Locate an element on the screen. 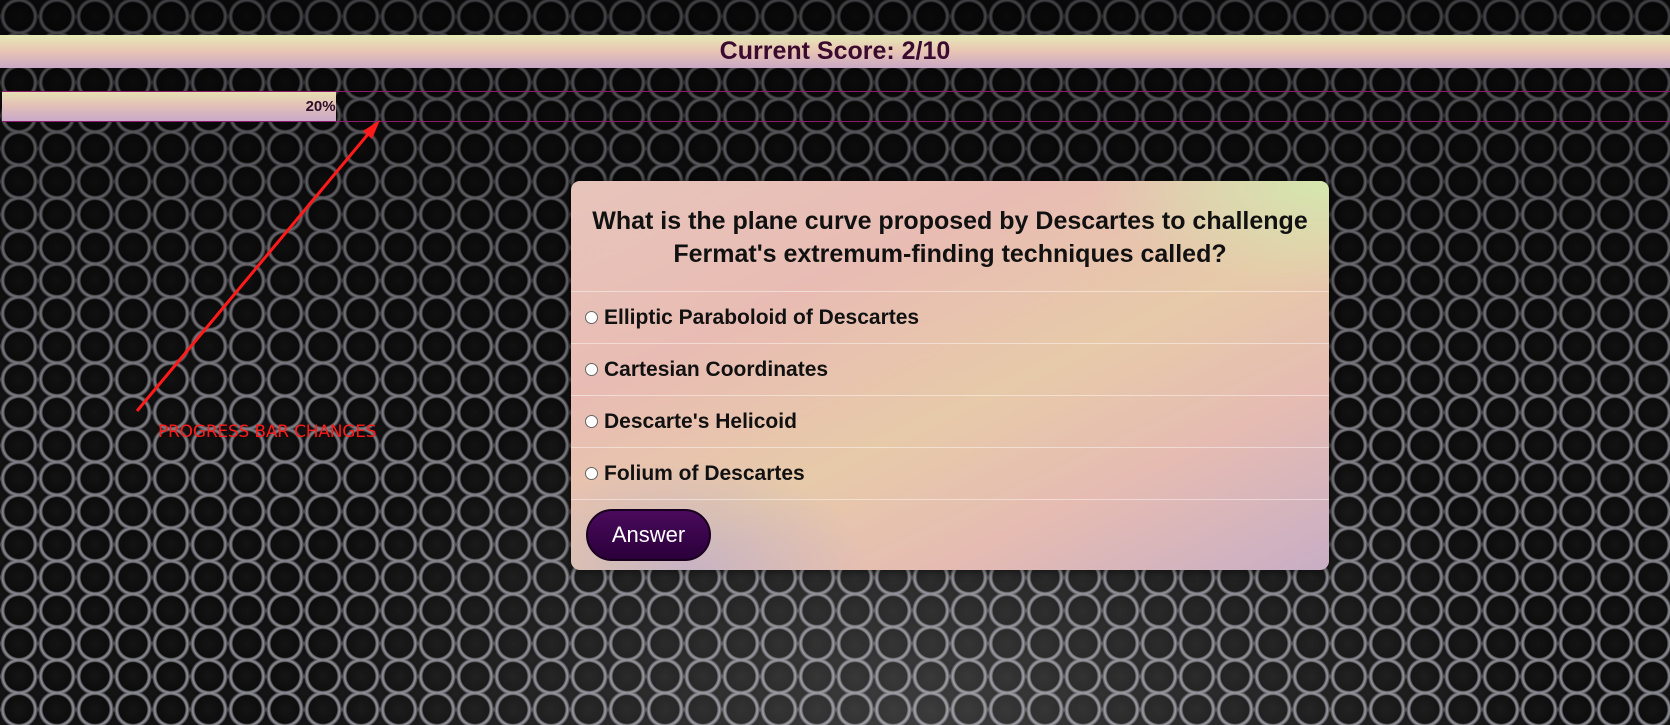 The image size is (1670, 725). option-label: Descarte's Helicoid is located at coordinates (700, 421).